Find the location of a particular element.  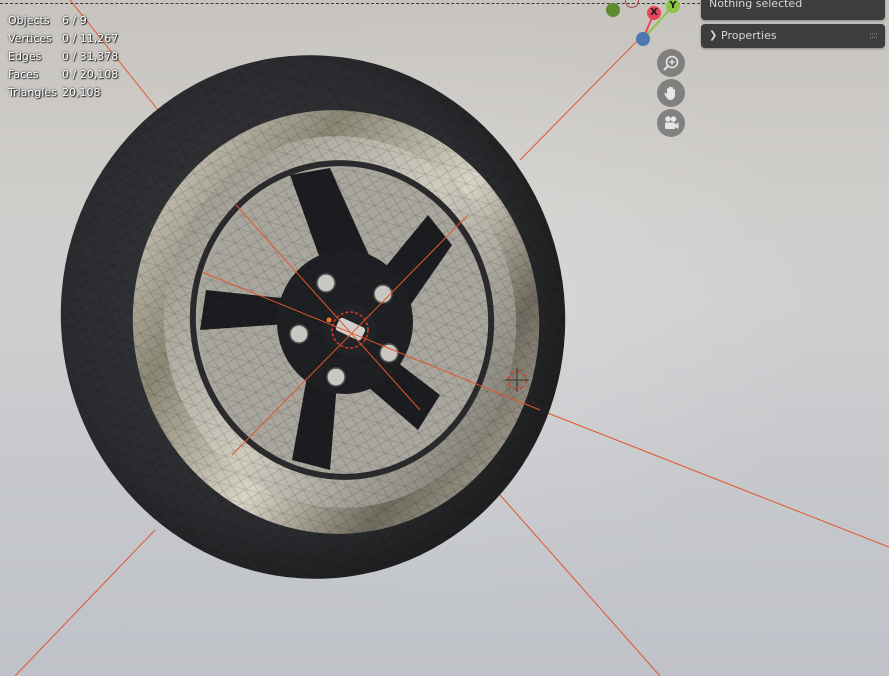

zoom-button is located at coordinates (671, 63).